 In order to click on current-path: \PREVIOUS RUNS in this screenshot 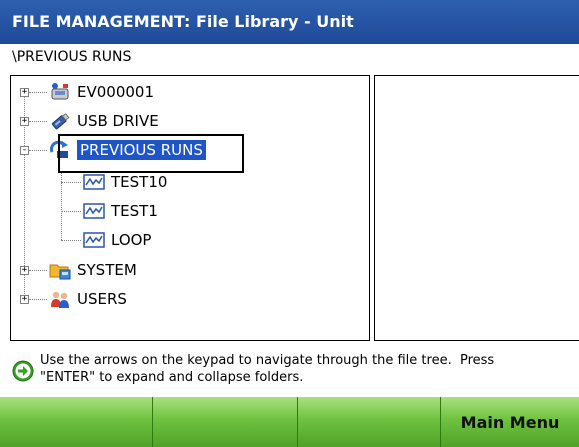, I will do `click(72, 57)`.